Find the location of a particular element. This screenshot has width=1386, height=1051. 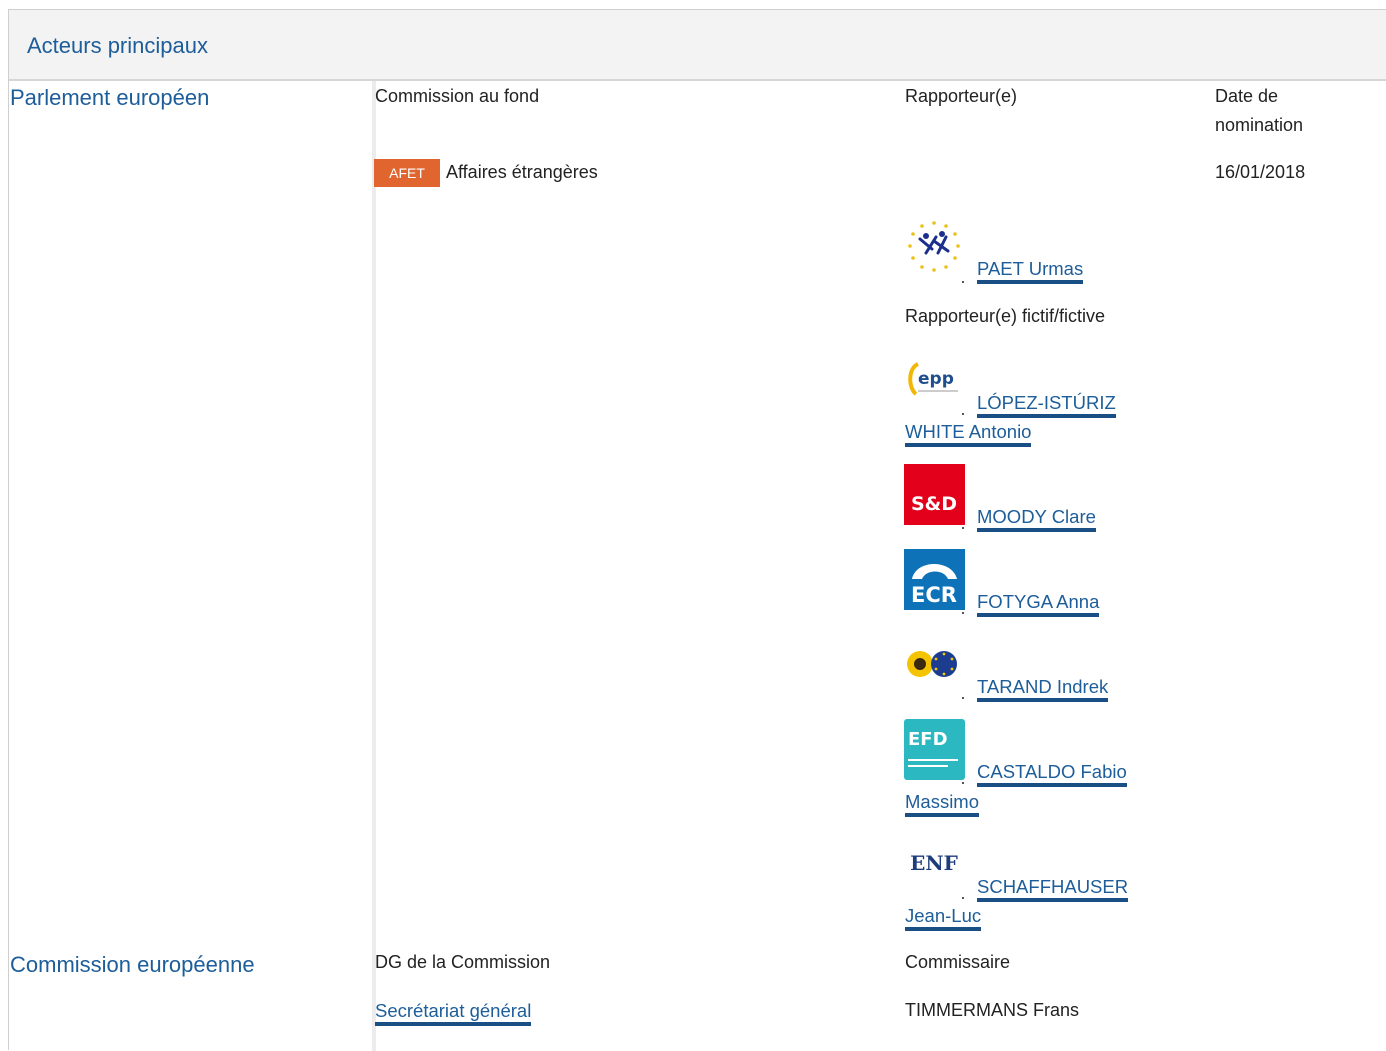

commissioner-name: TIMMERMANS Frans is located at coordinates (992, 1010).